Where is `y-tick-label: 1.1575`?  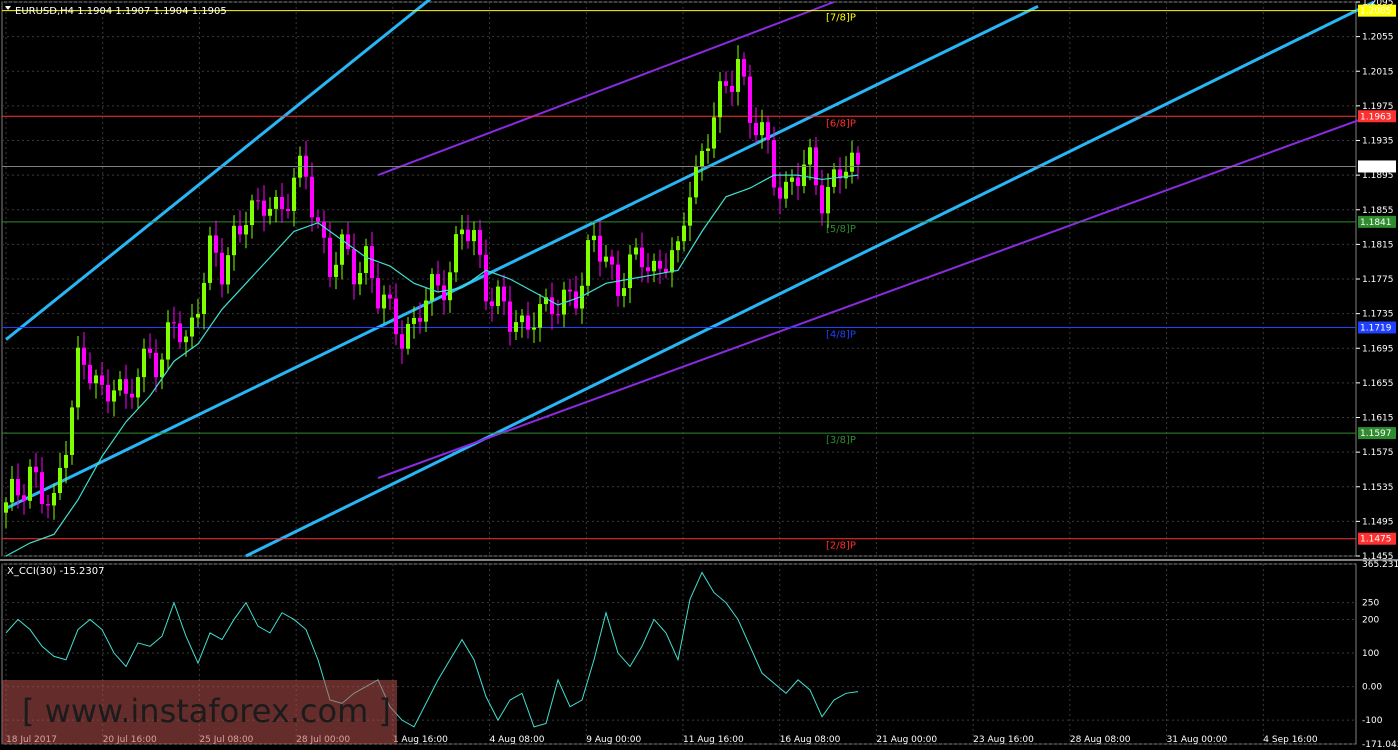
y-tick-label: 1.1575 is located at coordinates (1378, 453).